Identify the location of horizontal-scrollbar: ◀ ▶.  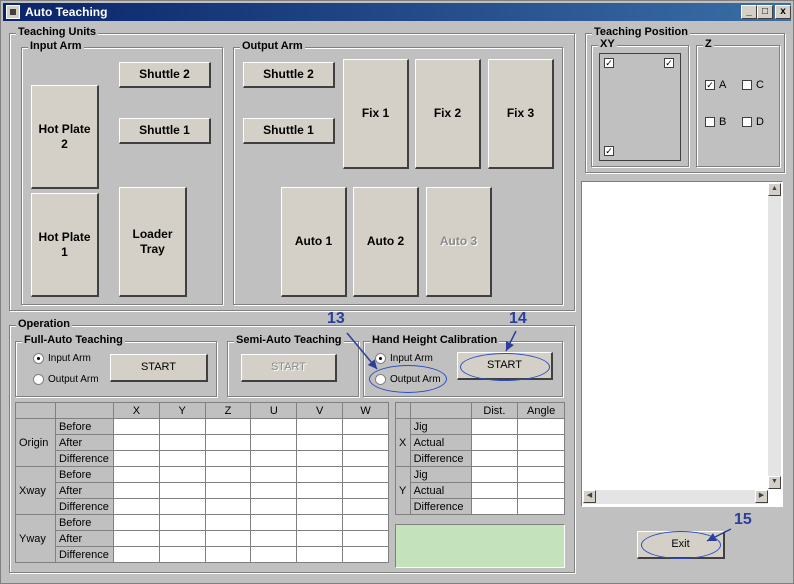
(675, 497).